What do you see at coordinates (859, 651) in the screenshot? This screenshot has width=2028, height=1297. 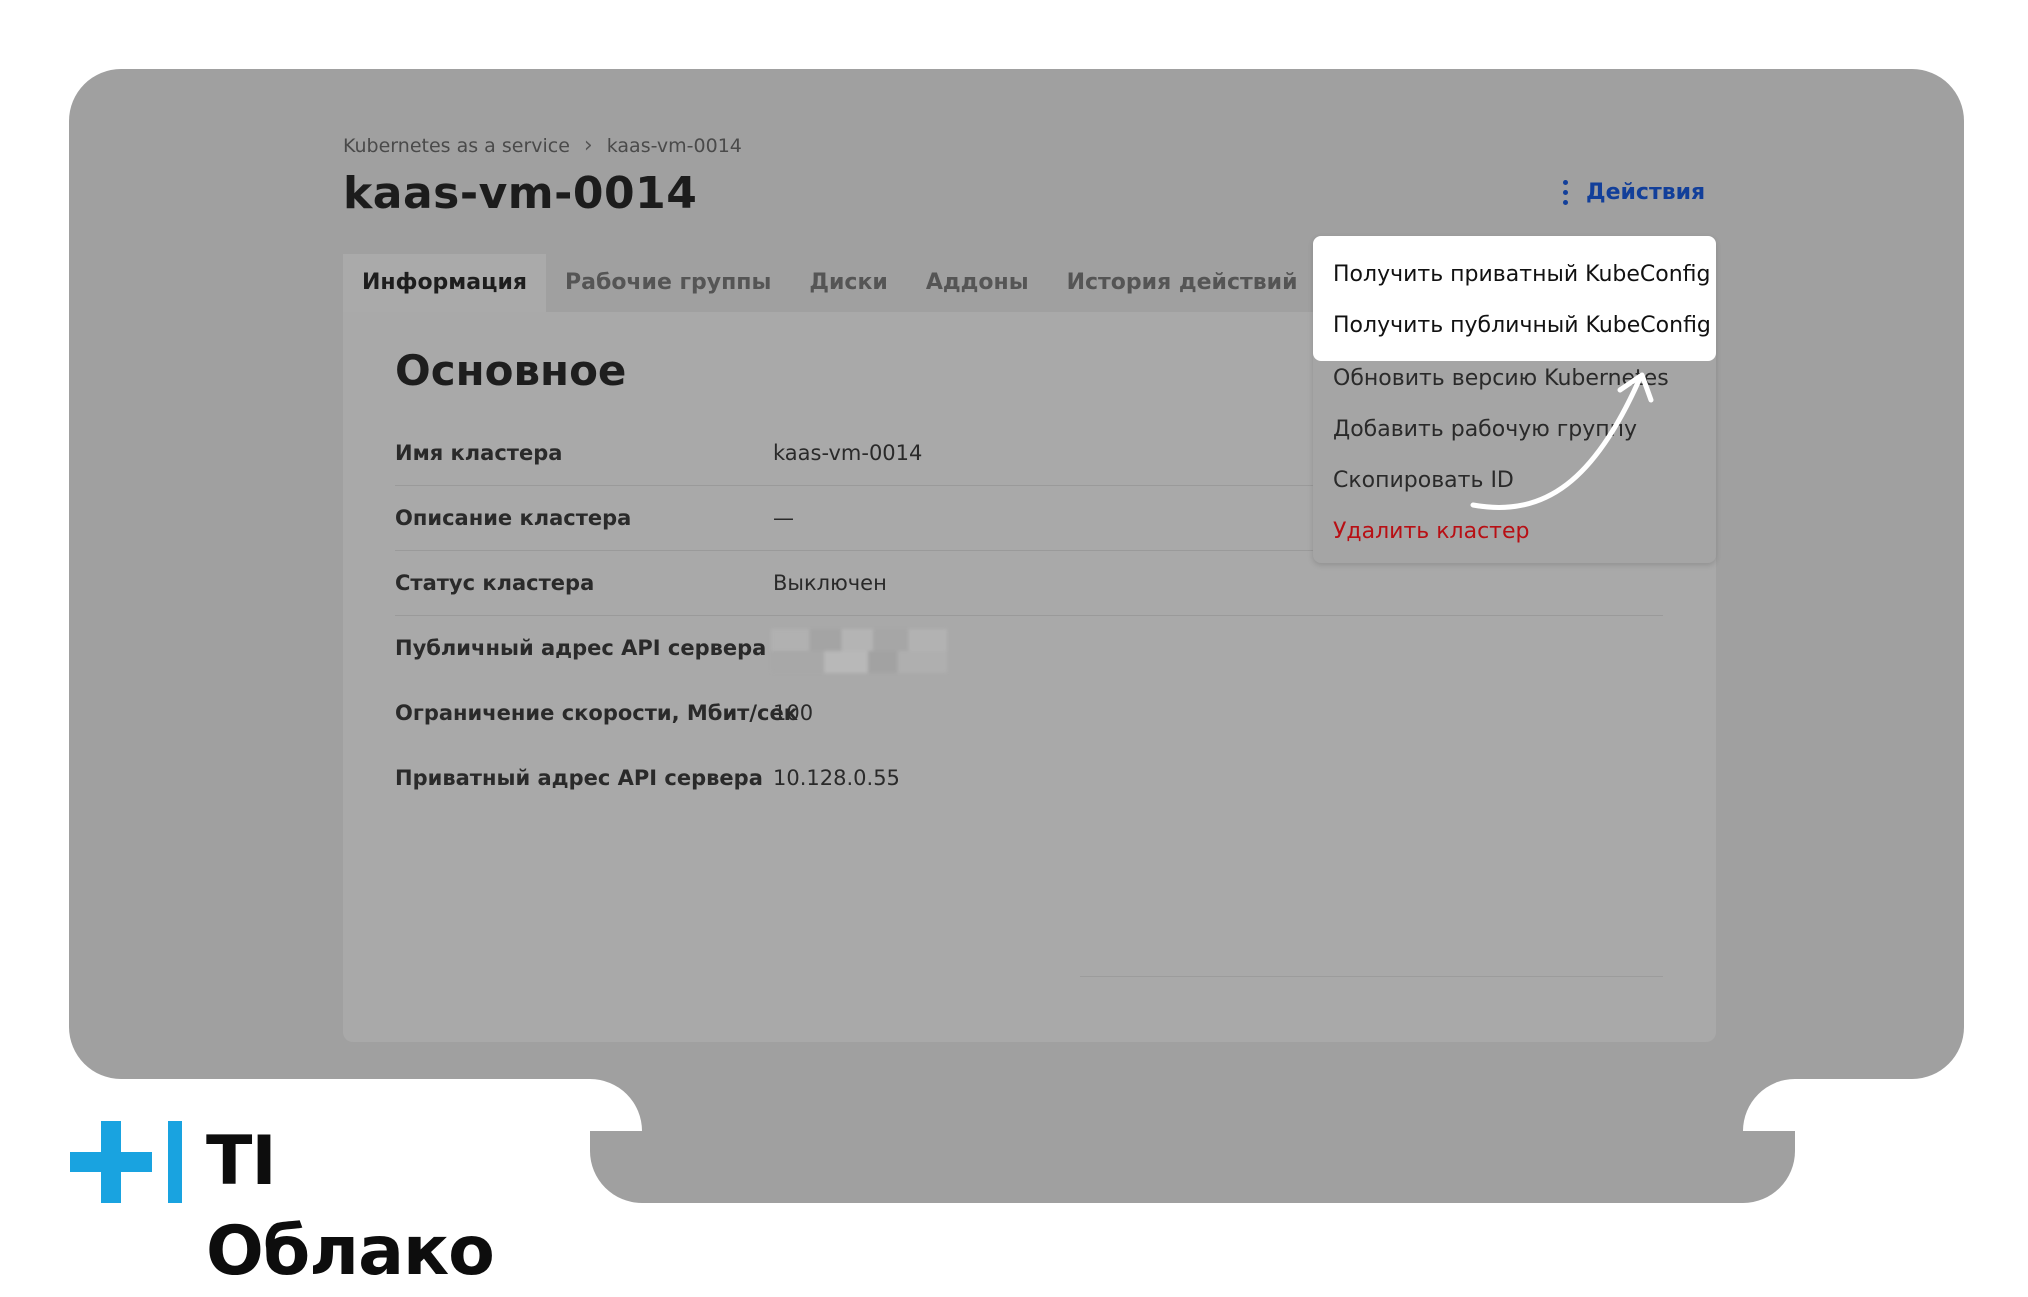 I see `redacted-value` at bounding box center [859, 651].